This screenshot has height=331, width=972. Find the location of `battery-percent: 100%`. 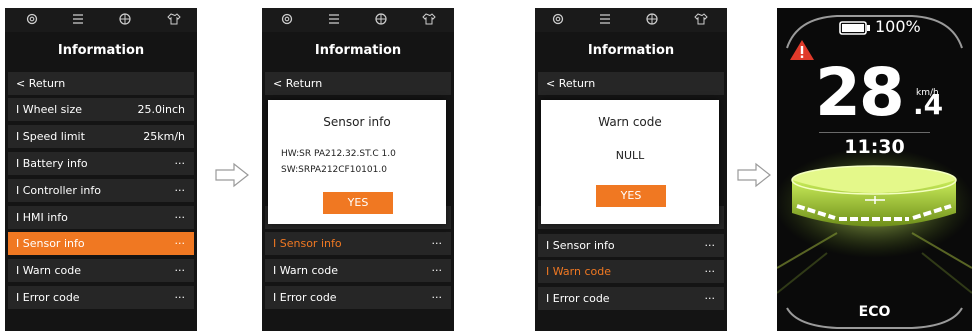

battery-percent: 100% is located at coordinates (898, 26).